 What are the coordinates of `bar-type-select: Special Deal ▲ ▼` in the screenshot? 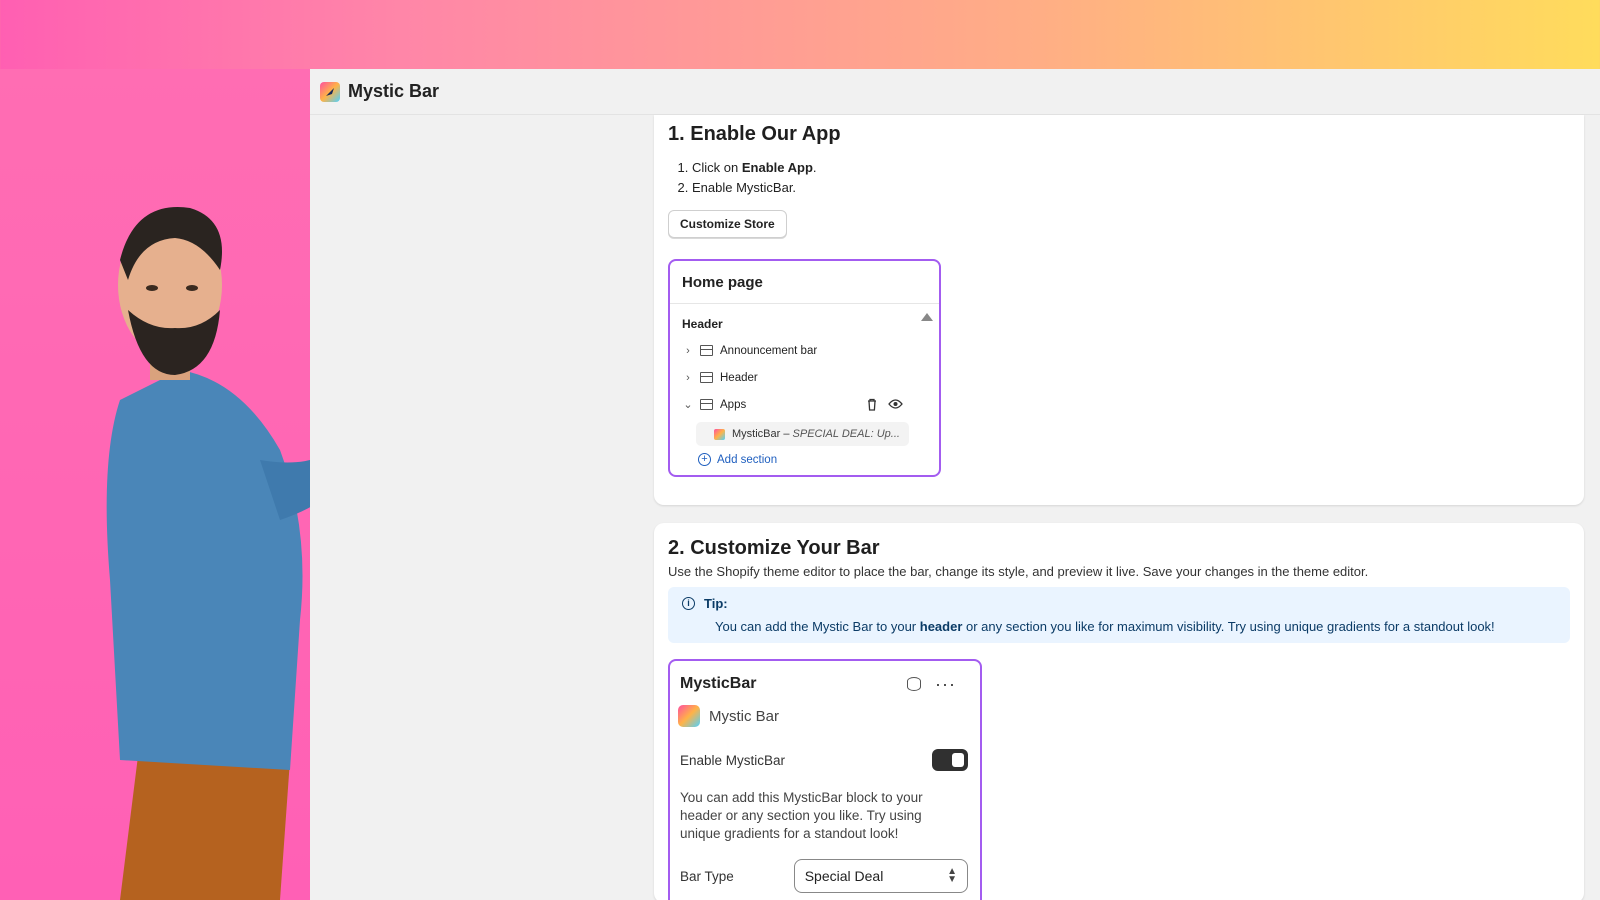 It's located at (880, 876).